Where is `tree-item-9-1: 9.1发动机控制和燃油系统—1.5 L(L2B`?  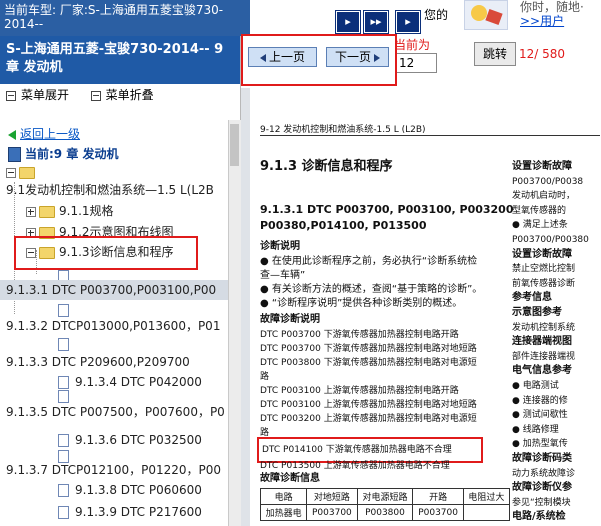 tree-item-9-1: 9.1发动机控制和燃油系统—1.5 L(L2B is located at coordinates (110, 190).